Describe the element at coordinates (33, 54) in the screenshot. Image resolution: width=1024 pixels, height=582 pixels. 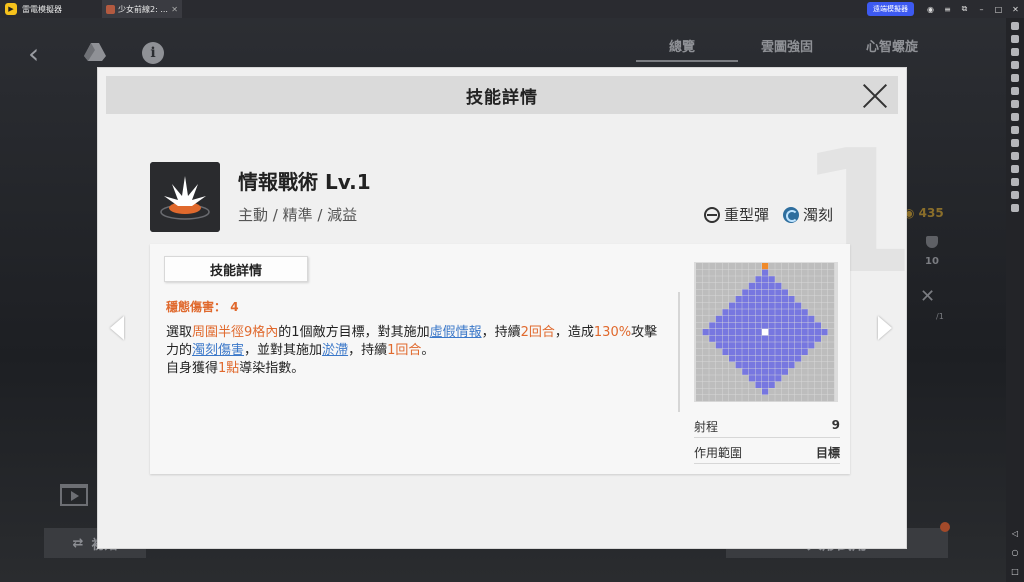
I see `back-arrow-icon: ‹` at that location.